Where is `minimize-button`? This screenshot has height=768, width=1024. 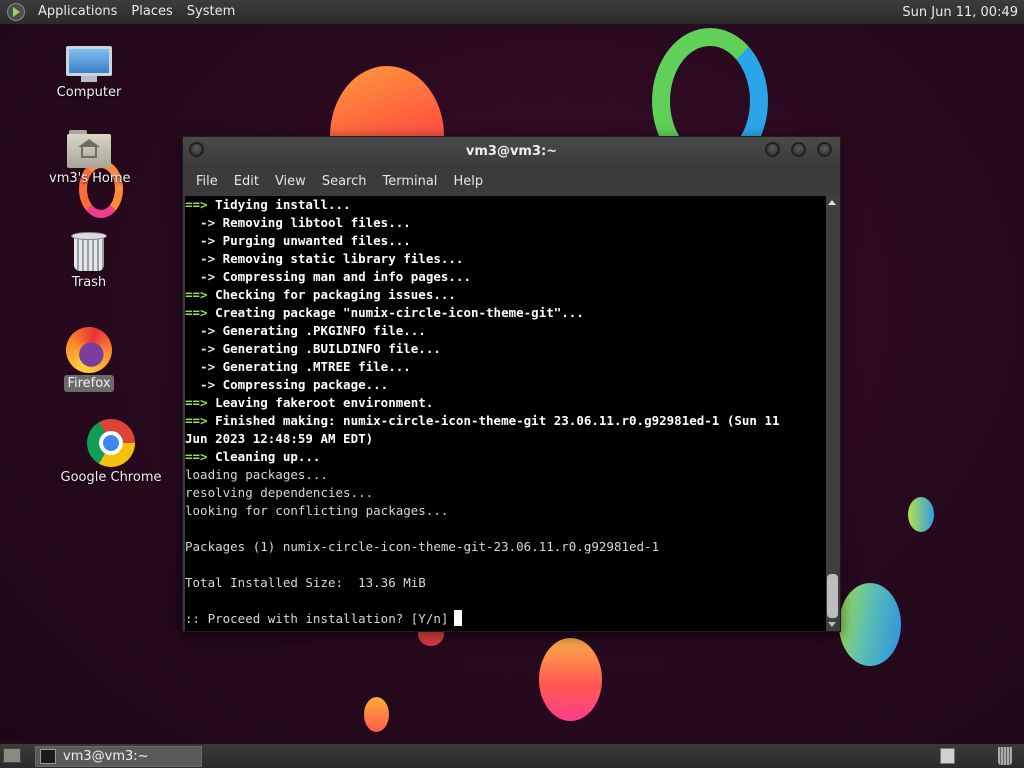 minimize-button is located at coordinates (772, 149).